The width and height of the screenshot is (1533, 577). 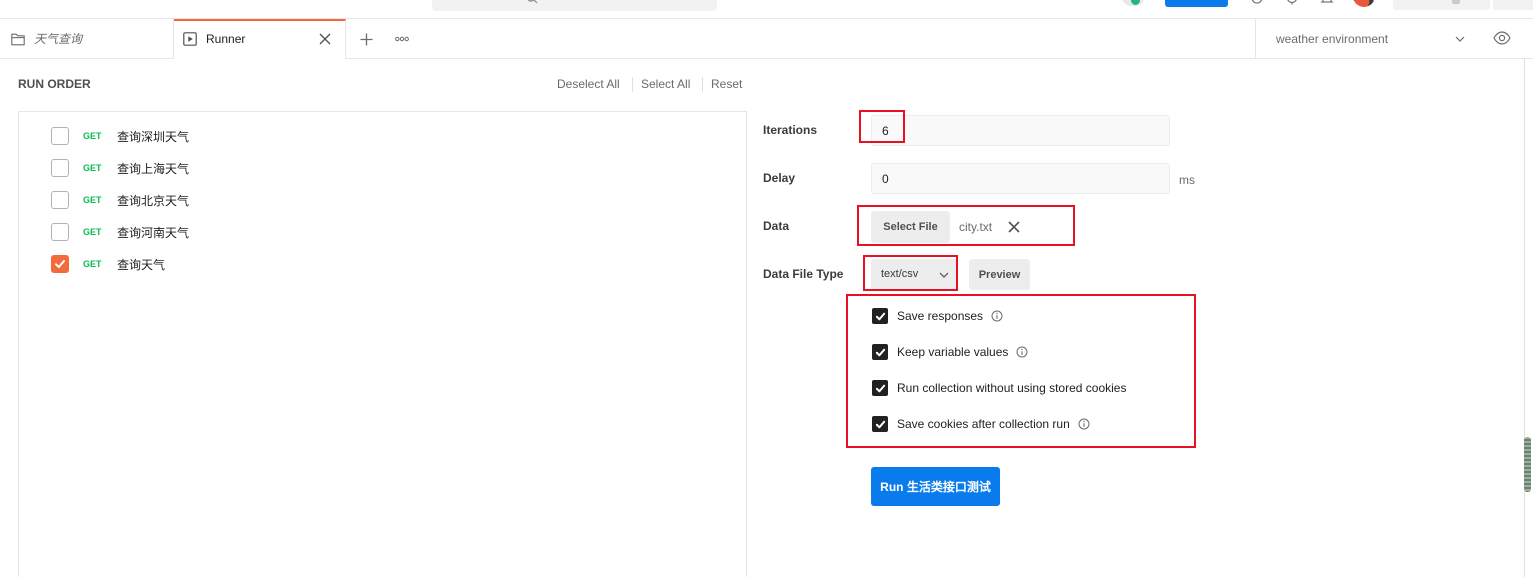 What do you see at coordinates (1364, 3) in the screenshot?
I see `user-avatar` at bounding box center [1364, 3].